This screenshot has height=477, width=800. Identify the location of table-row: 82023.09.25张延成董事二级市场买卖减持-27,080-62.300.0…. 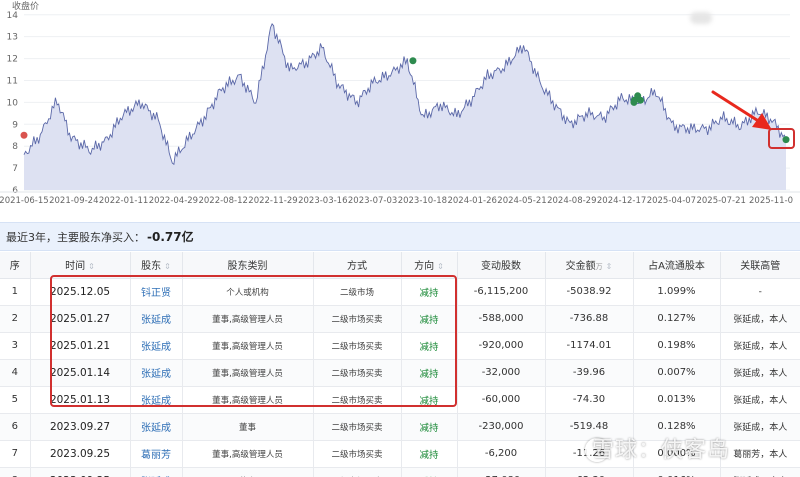
(400, 472).